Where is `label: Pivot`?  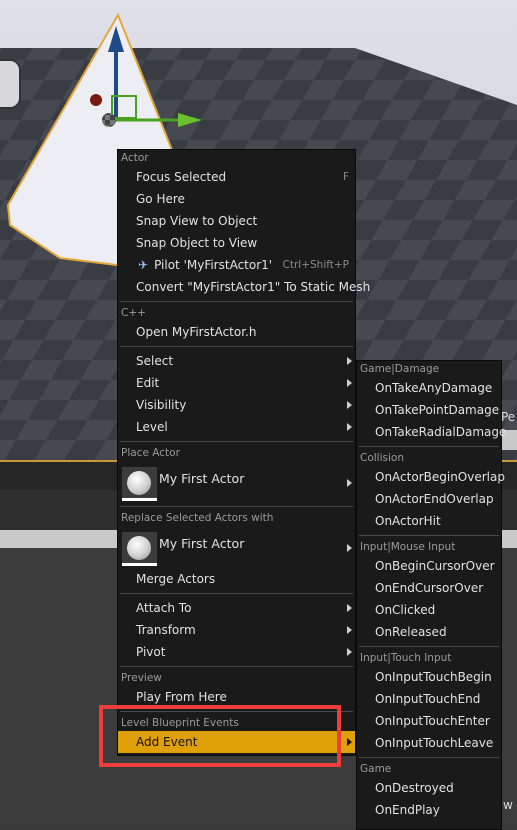 label: Pivot is located at coordinates (151, 652).